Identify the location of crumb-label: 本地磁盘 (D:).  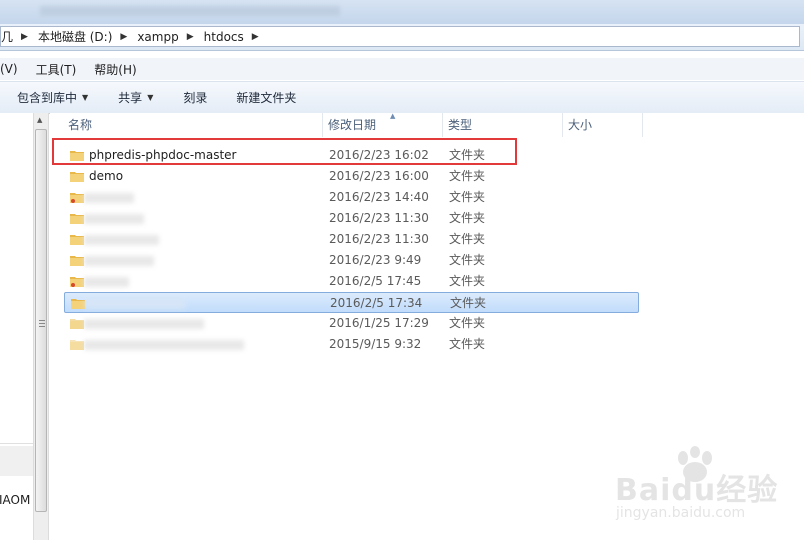
(75, 37).